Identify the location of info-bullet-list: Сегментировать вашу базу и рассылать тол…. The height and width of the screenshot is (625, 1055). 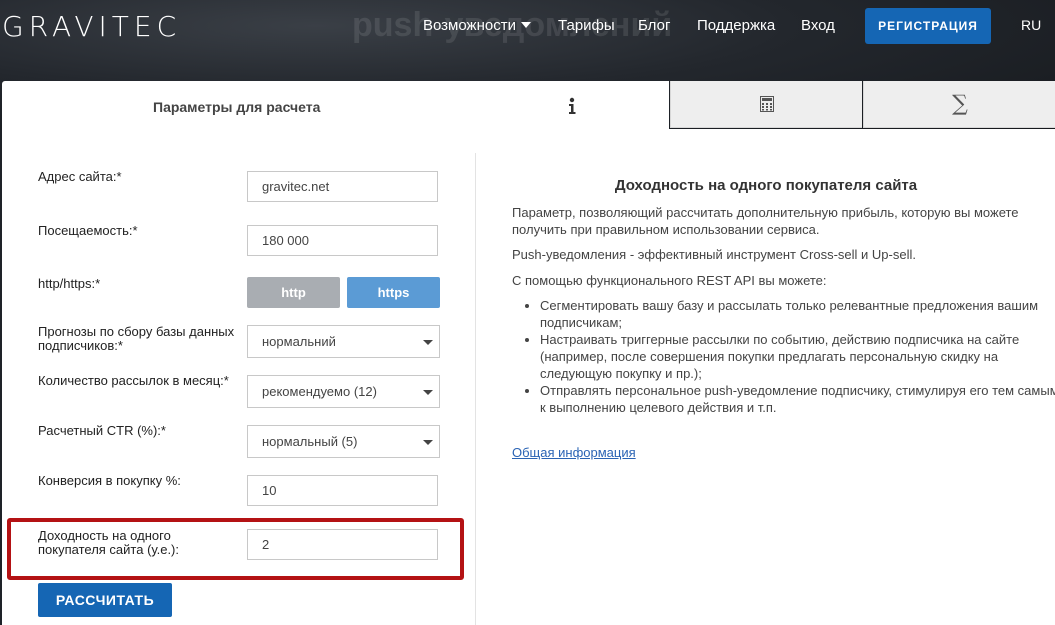
(783, 356).